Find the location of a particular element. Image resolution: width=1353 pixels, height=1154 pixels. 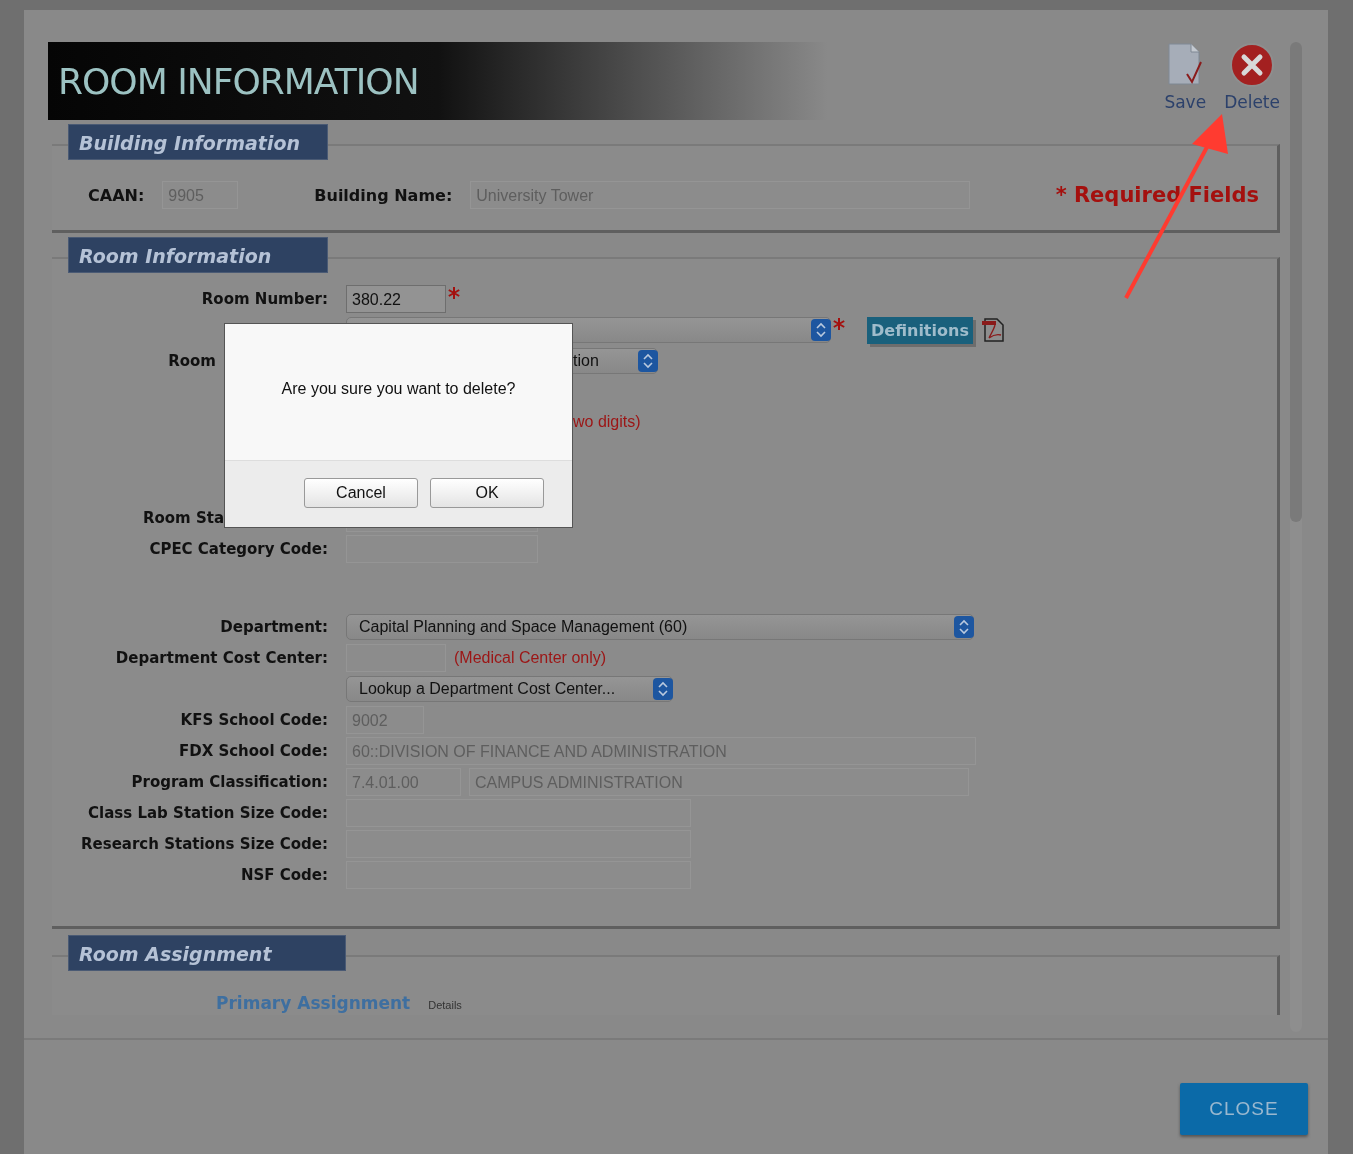

field-label: FDX School Code: is located at coordinates (253, 751).